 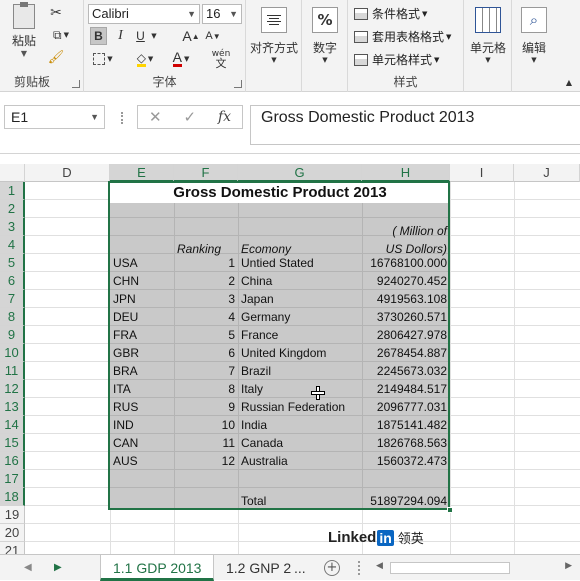 What do you see at coordinates (450, 568) in the screenshot?
I see `scrollbar-thumb` at bounding box center [450, 568].